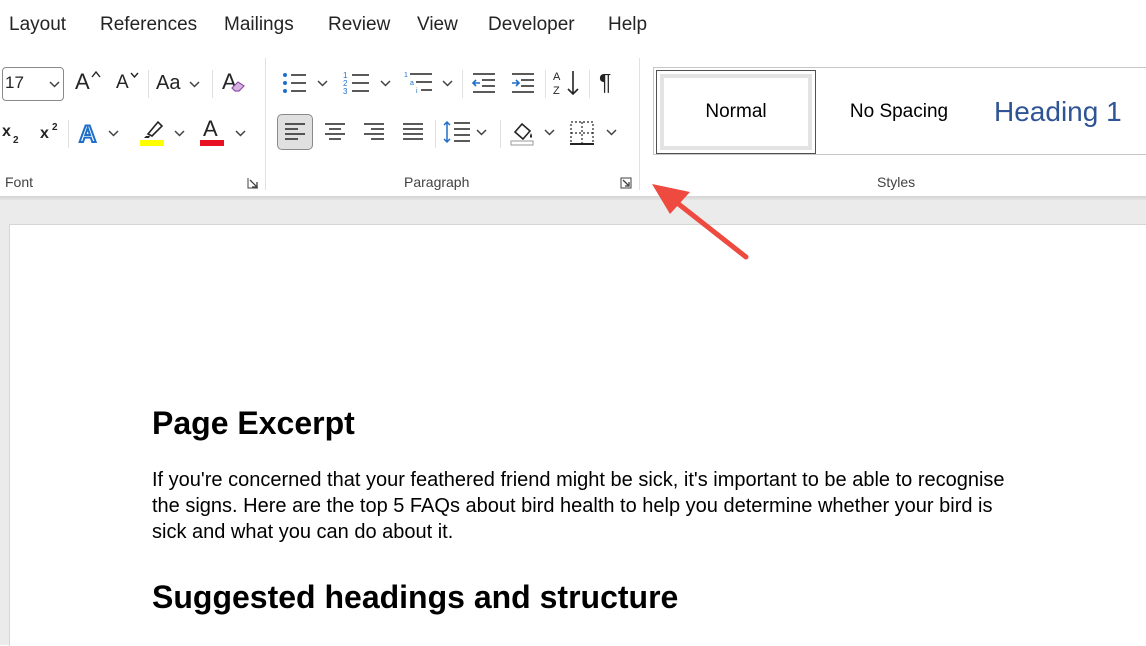 Image resolution: width=1146 pixels, height=646 pixels. Describe the element at coordinates (627, 25) in the screenshot. I see `tab-help: Help` at that location.